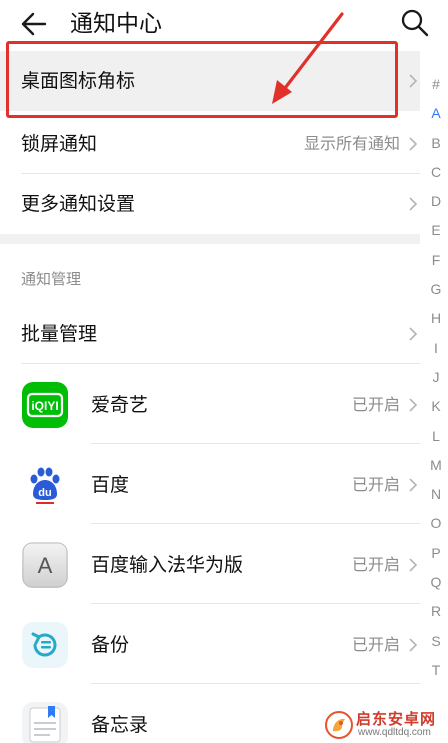  Describe the element at coordinates (396, 719) in the screenshot. I see `watermark-text: 启东安卓网` at that location.